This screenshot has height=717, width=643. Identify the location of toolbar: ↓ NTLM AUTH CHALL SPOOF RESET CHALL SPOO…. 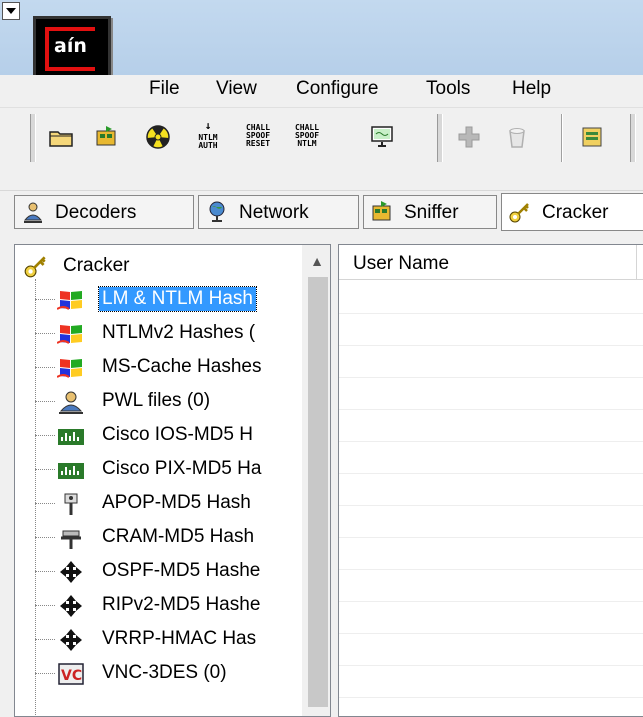
(321, 137).